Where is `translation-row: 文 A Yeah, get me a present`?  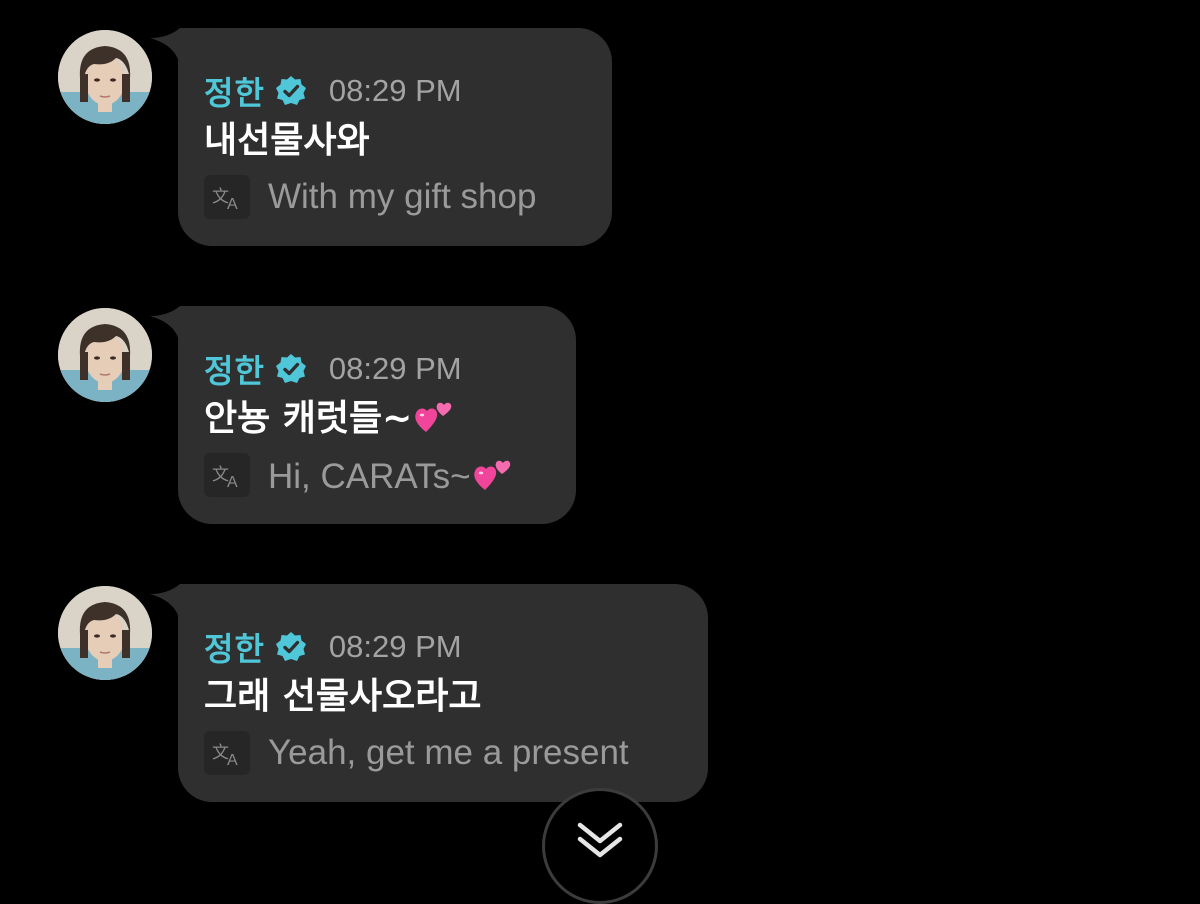 translation-row: 文 A Yeah, get me a present is located at coordinates (416, 753).